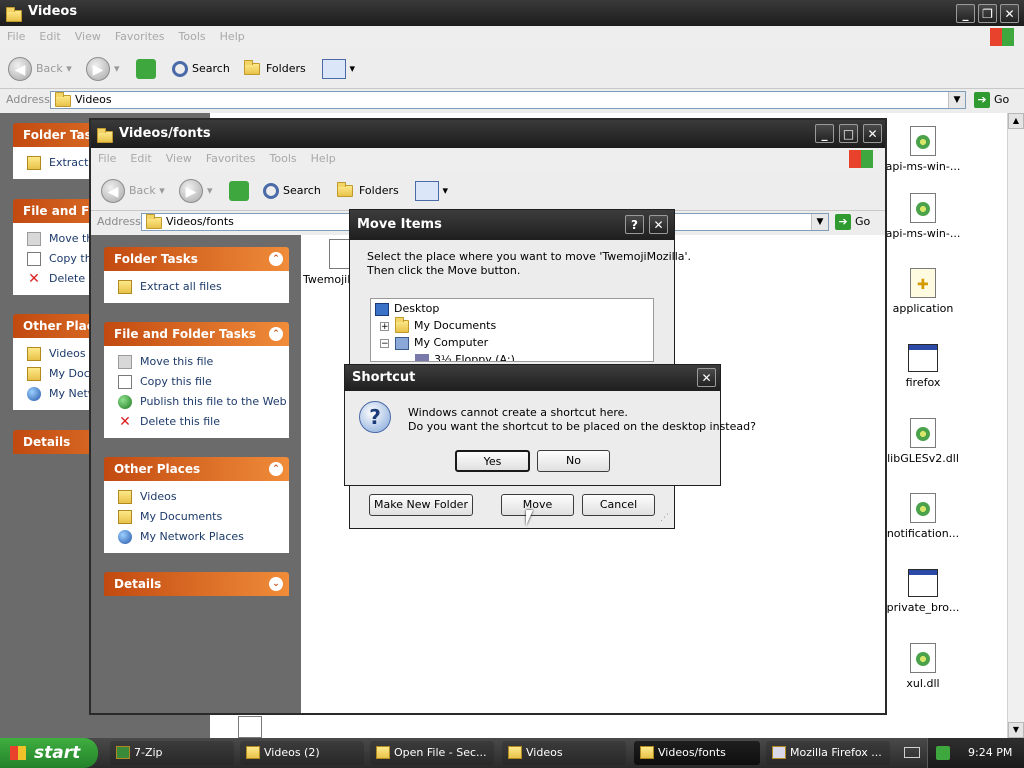 This screenshot has width=1024, height=768. What do you see at coordinates (508, 100) in the screenshot?
I see `outer-address-input: Videos ▼` at bounding box center [508, 100].